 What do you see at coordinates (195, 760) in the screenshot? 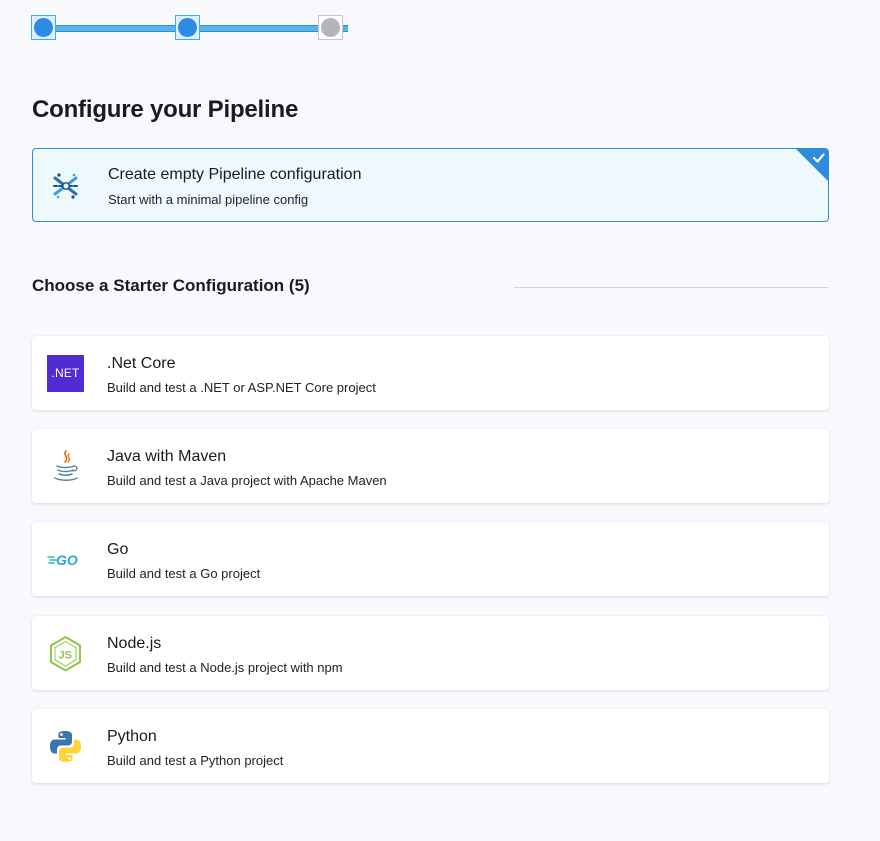
I see `starter-description: Build and test a Python project` at bounding box center [195, 760].